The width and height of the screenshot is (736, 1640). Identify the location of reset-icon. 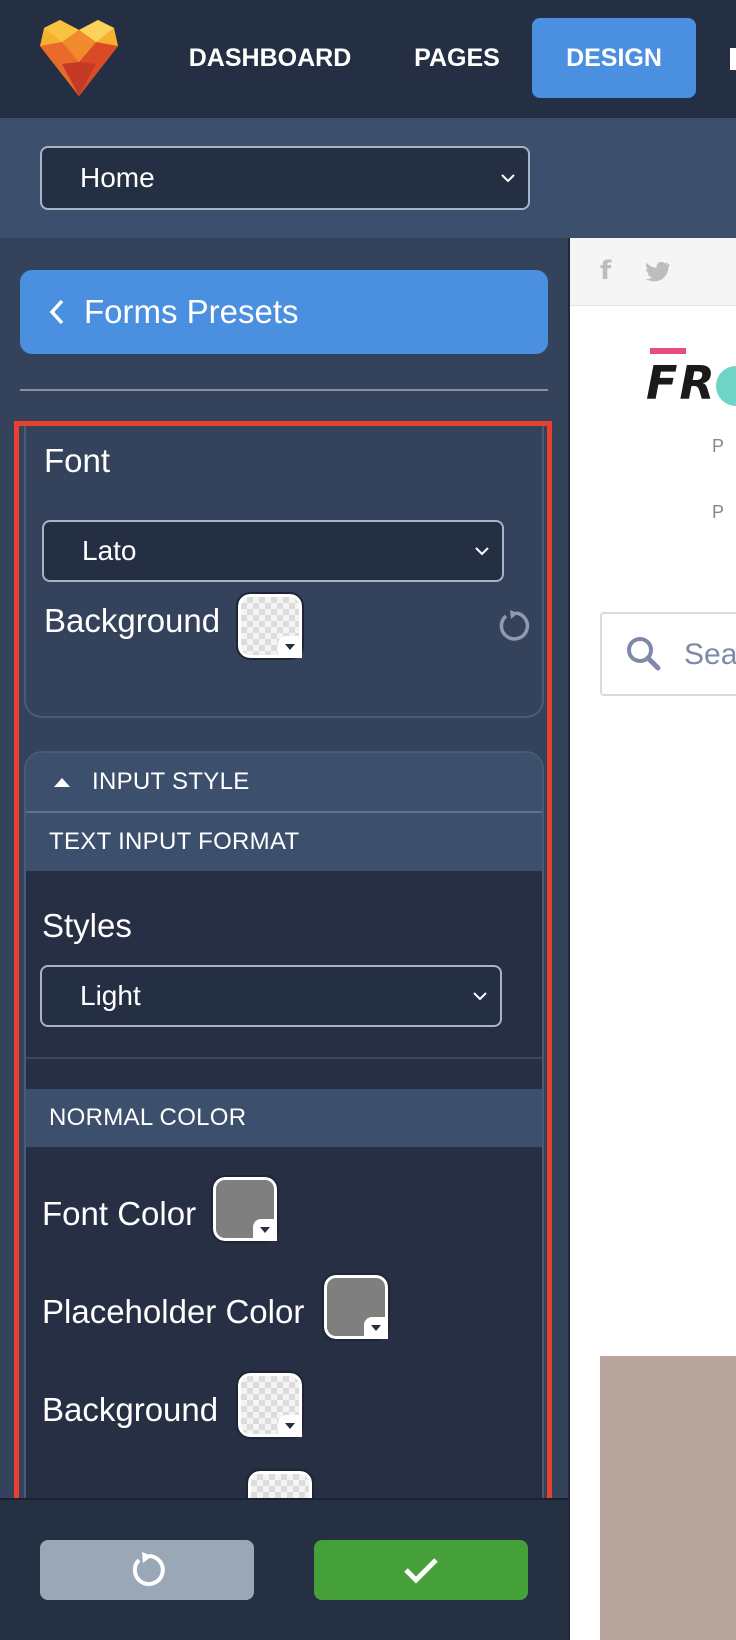
(148, 1569).